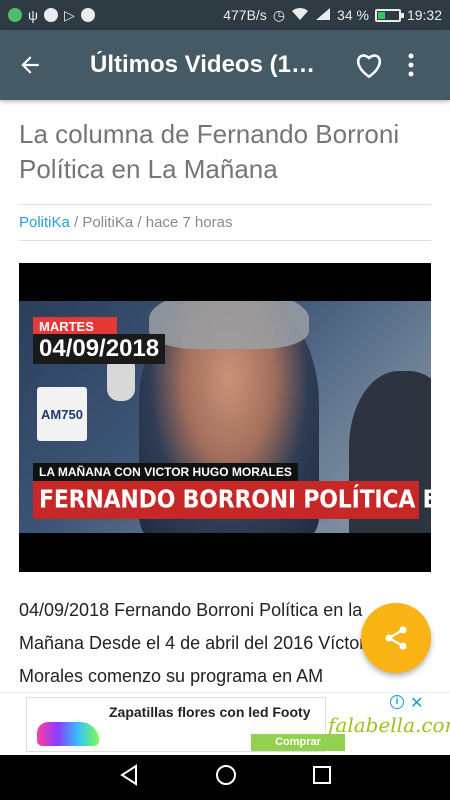 This screenshot has width=450, height=800. What do you see at coordinates (33, 15) in the screenshot?
I see `usb-icon: ψ` at bounding box center [33, 15].